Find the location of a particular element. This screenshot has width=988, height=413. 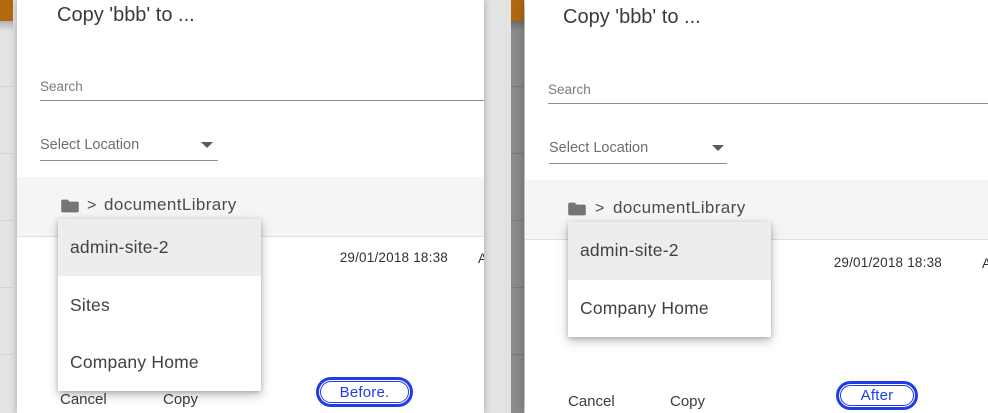

location-options-menu: admin-site-2 Sites Company Home is located at coordinates (159, 305).